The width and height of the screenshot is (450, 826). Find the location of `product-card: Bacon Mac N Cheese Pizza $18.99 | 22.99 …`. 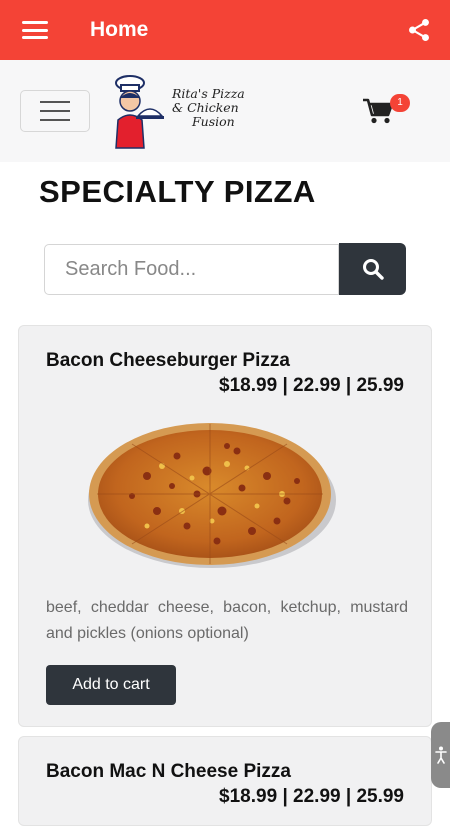

product-card: Bacon Mac N Cheese Pizza $18.99 | 22.99 … is located at coordinates (225, 781).